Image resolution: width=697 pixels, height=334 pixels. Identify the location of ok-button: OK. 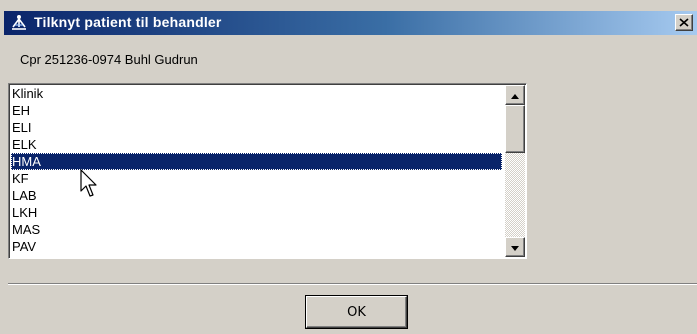
(356, 312).